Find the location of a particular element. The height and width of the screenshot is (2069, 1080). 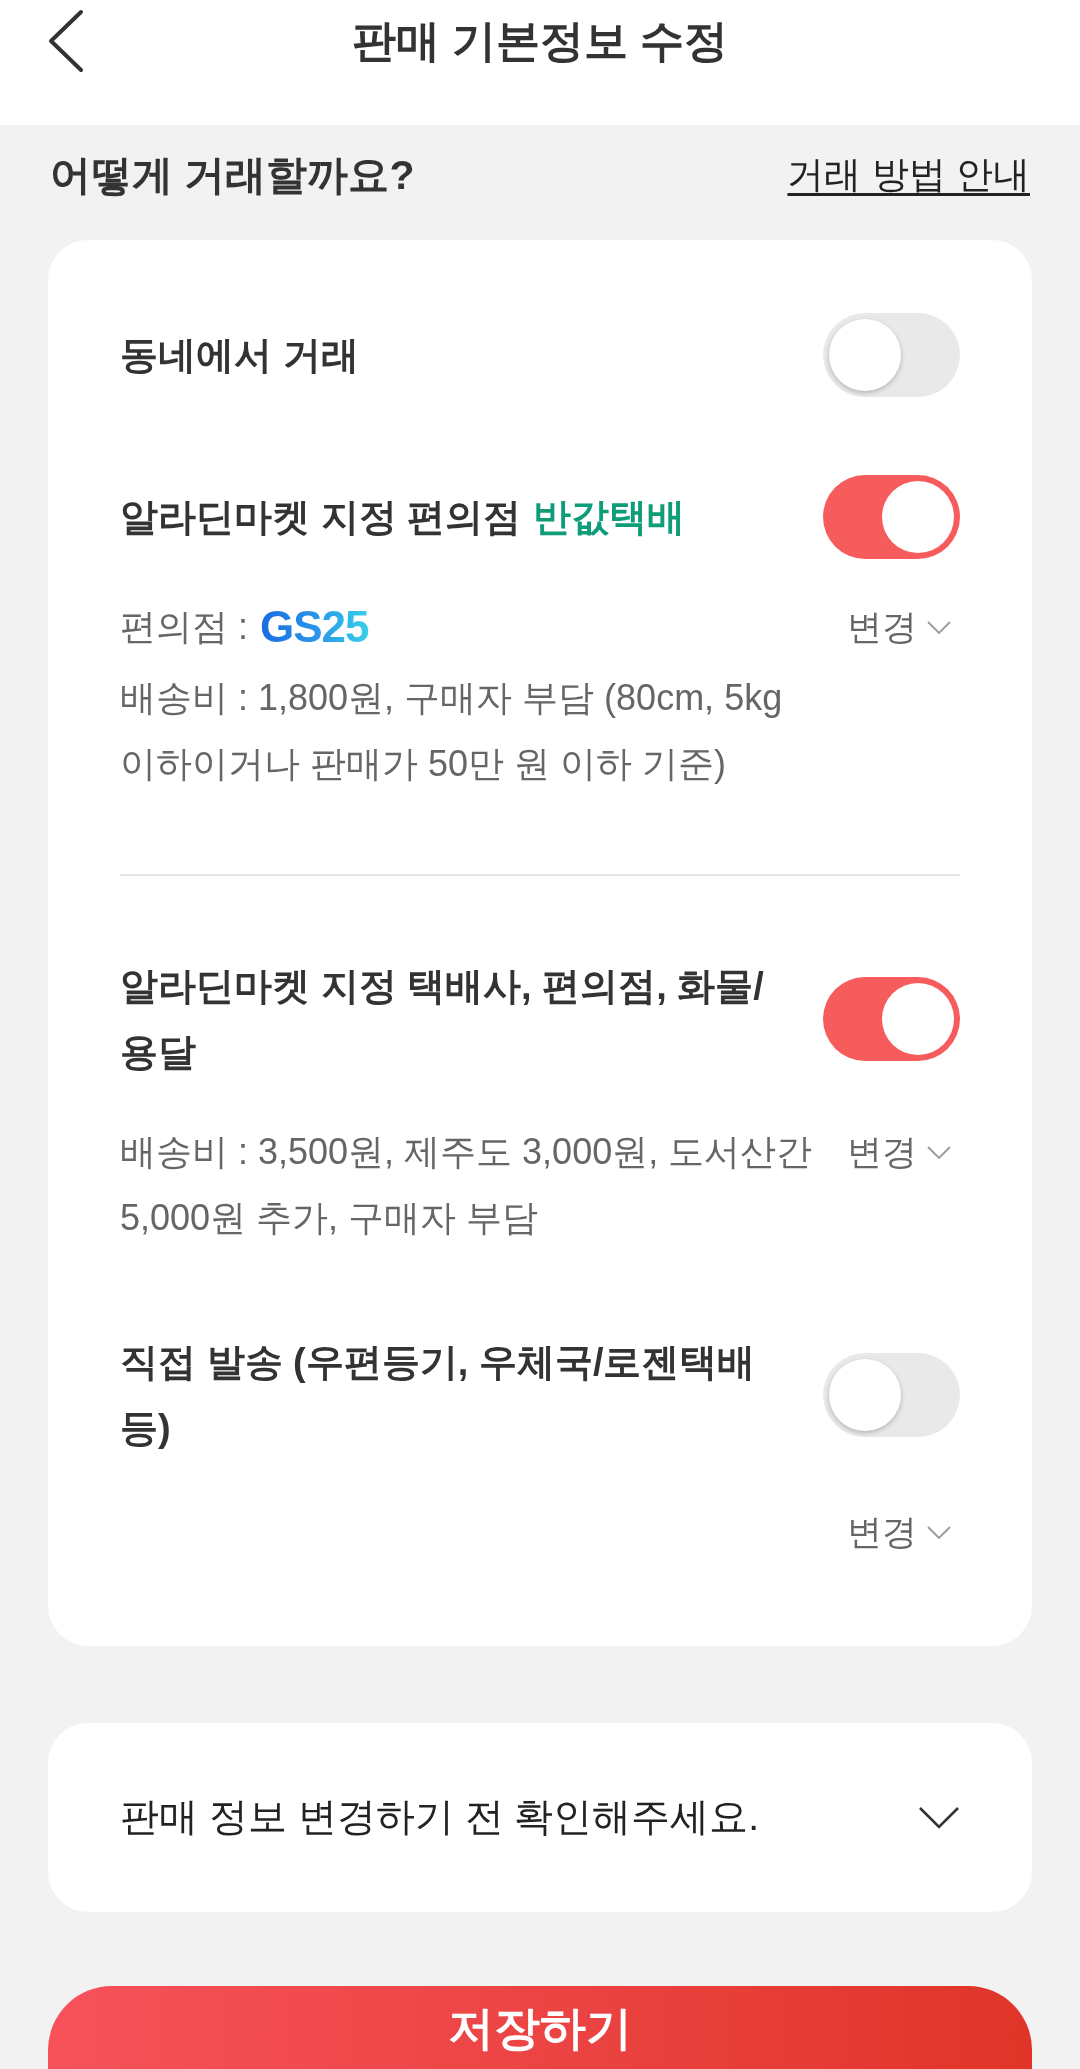

shipping-fee-text: 배송비 : 1,800원, 구매자 부담 (80cm, 5kg 이하이거나 판매가 50만 원 이하 기준) is located at coordinates (452, 731).